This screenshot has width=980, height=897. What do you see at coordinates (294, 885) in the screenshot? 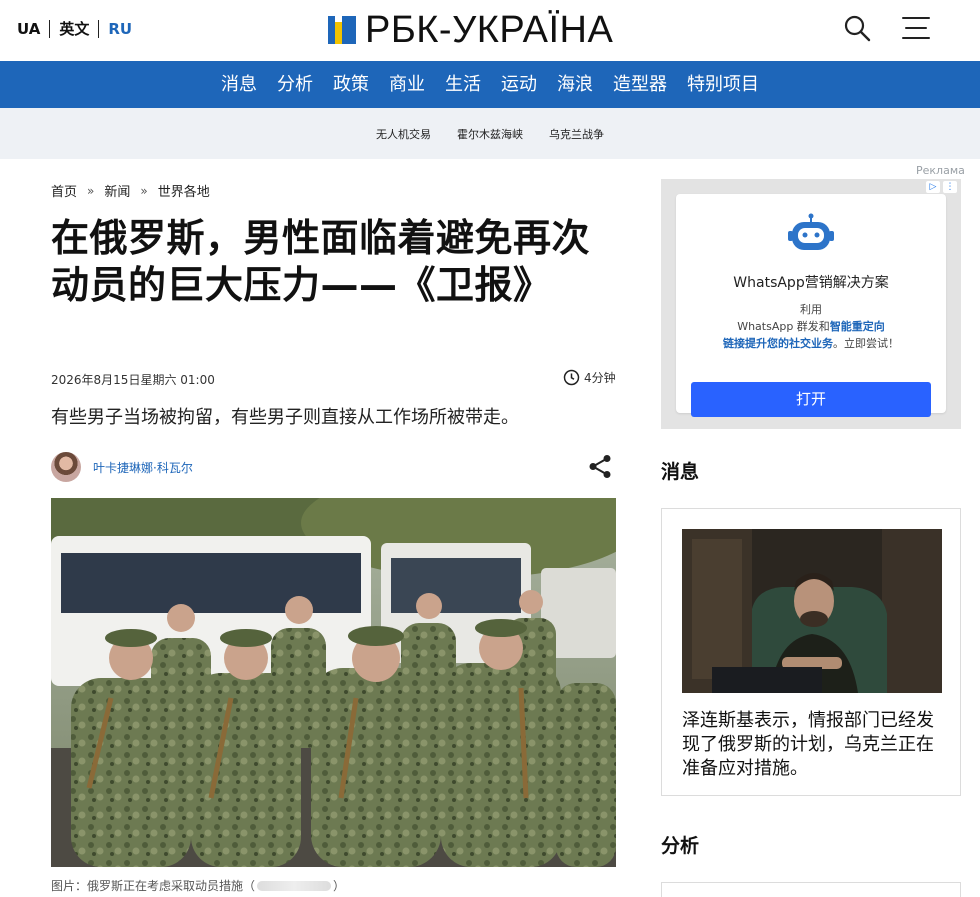
I see `caption-source-redacted` at bounding box center [294, 885].